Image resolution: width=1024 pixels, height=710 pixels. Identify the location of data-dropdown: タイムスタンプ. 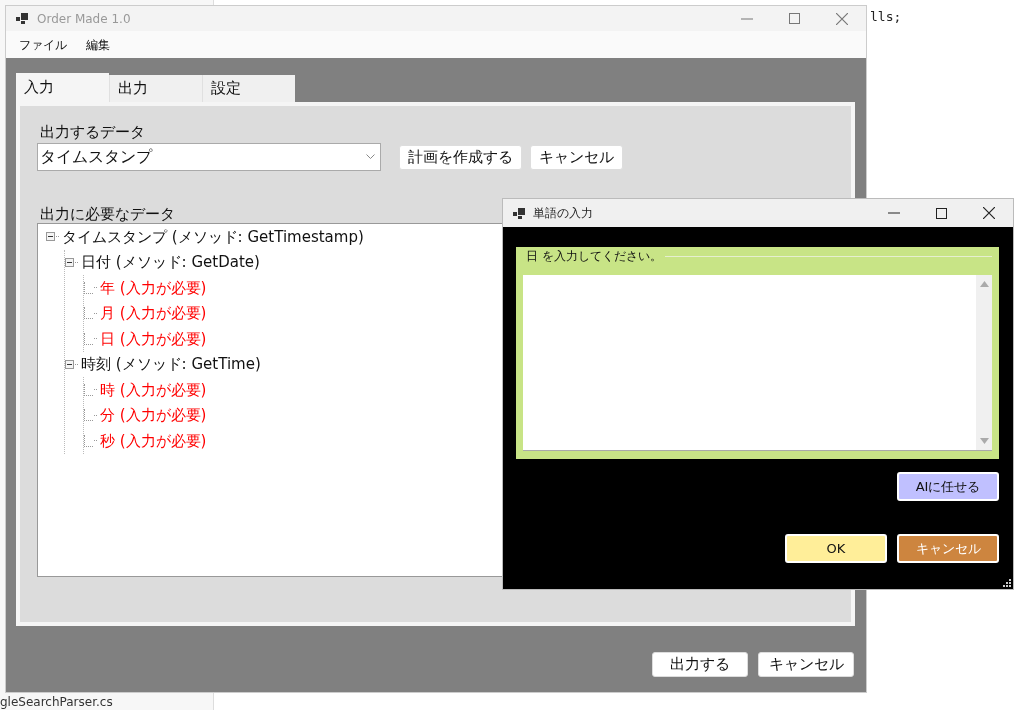
(209, 157).